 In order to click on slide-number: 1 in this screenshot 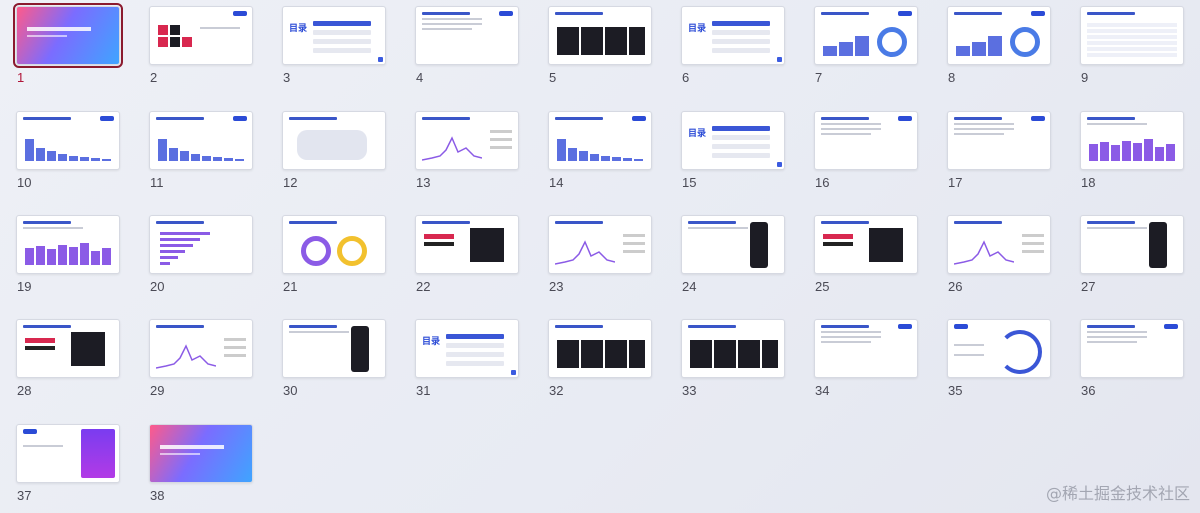, I will do `click(21, 77)`.